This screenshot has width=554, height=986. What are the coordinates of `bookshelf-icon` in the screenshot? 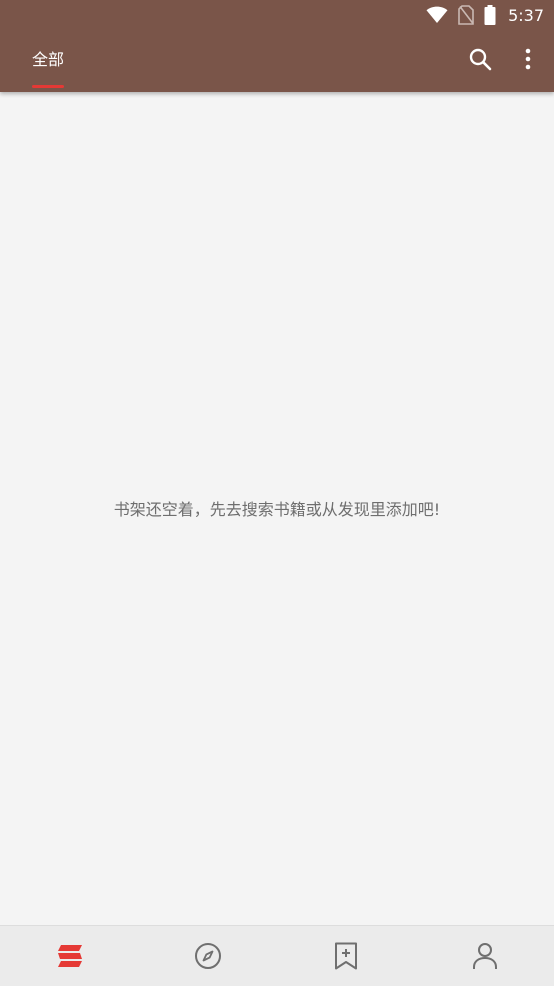 It's located at (69, 956).